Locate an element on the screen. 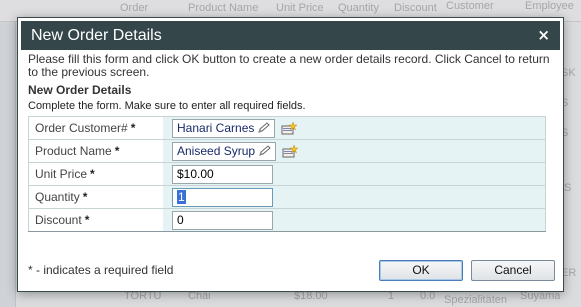 The width and height of the screenshot is (581, 307). field-label: Product Name * is located at coordinates (95, 151).